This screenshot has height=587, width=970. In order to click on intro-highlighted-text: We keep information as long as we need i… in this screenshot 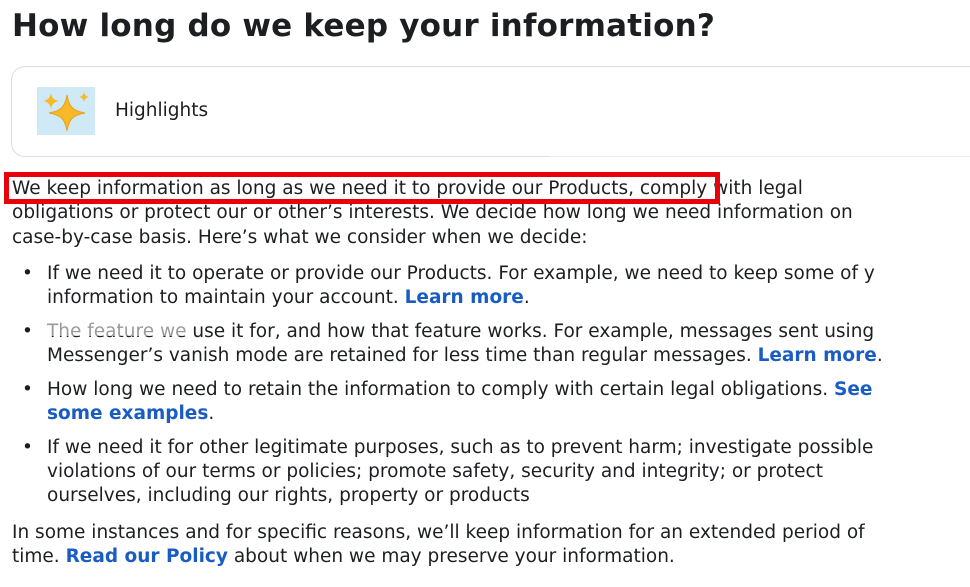, I will do `click(323, 188)`.